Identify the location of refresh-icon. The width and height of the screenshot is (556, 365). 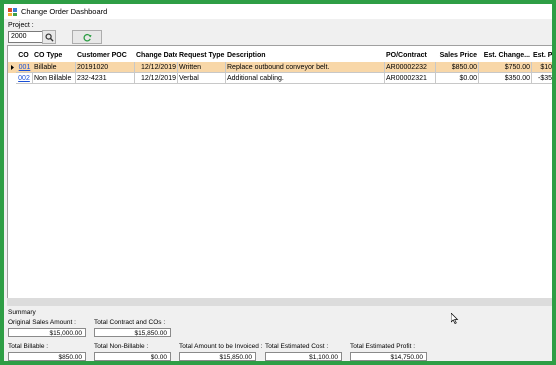
(87, 37).